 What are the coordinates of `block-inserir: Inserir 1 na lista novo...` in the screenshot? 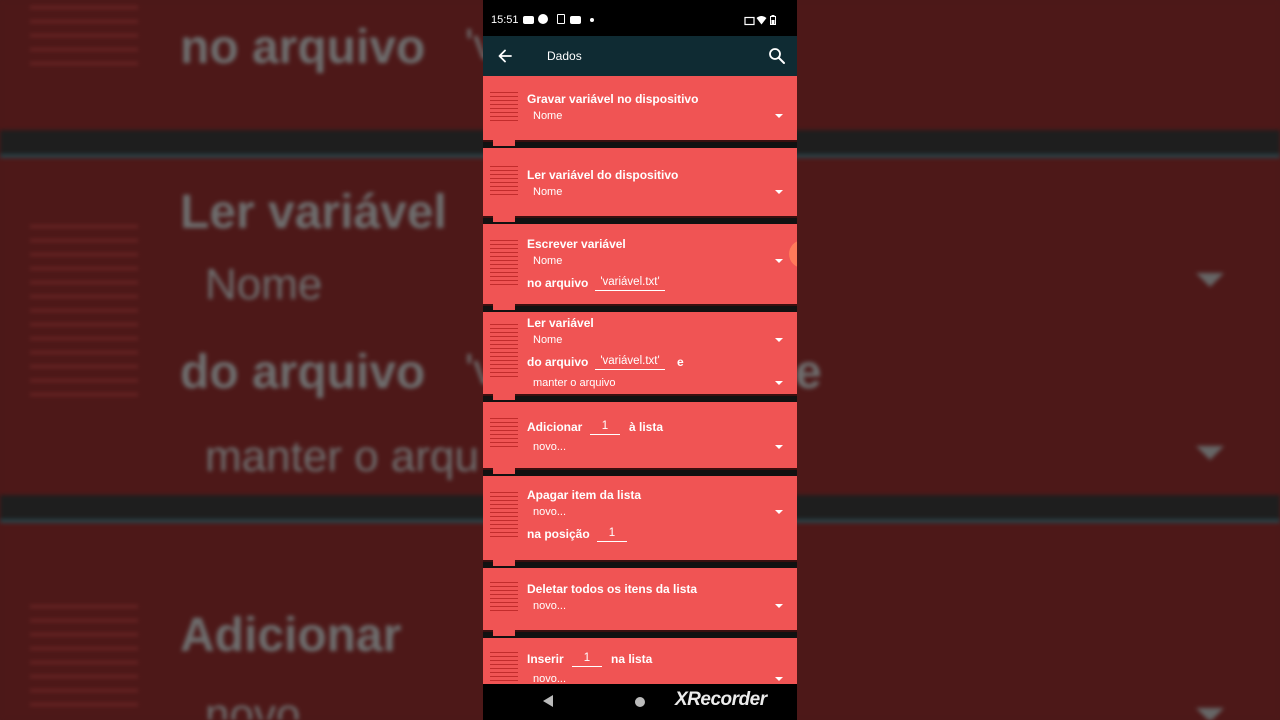 It's located at (640, 661).